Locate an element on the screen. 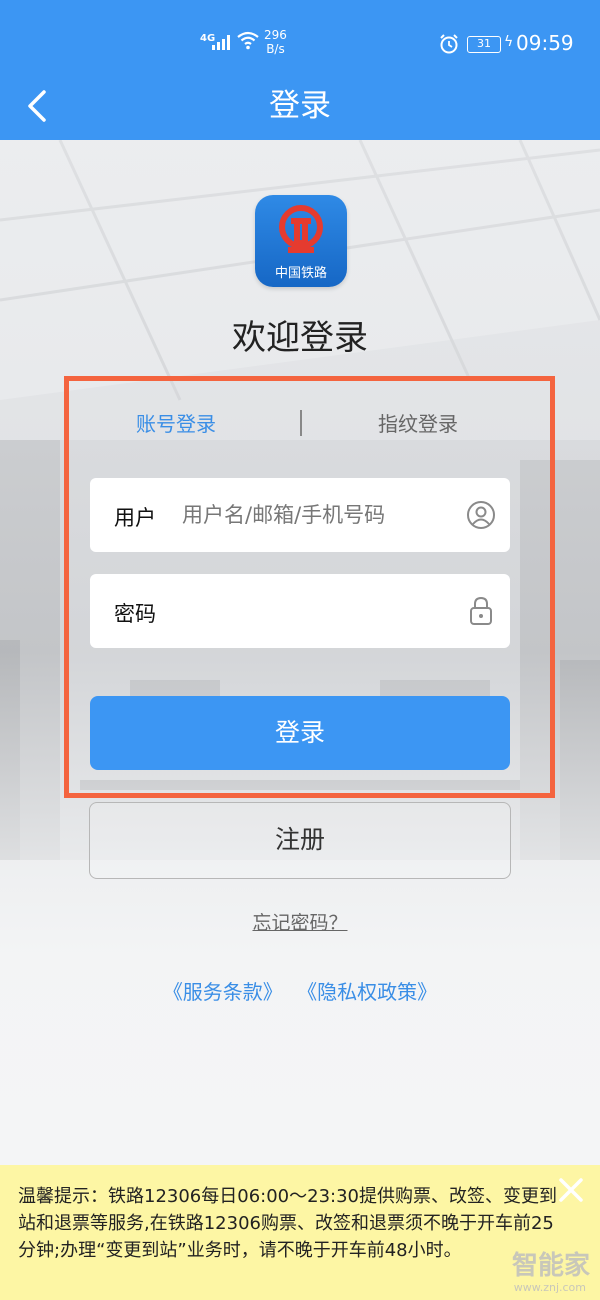 This screenshot has height=1300, width=600. welcome-heading: 欢迎登录 is located at coordinates (300, 338).